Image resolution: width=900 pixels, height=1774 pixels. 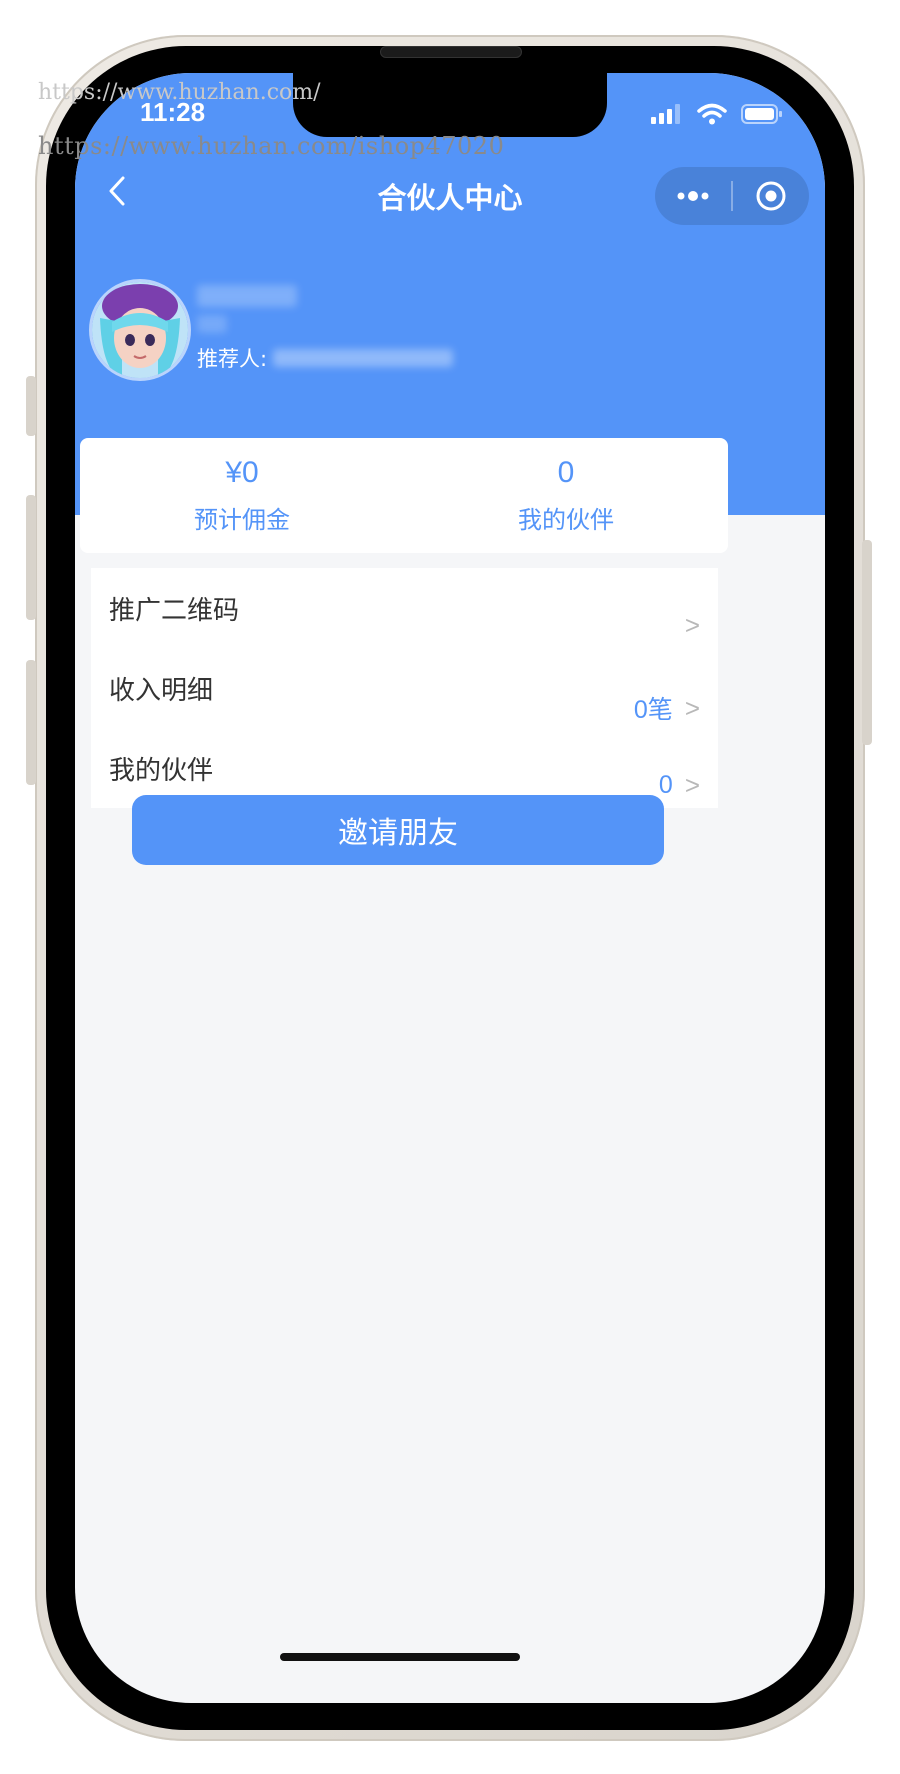 I want to click on menu-item-right: >, so click(x=686, y=625).